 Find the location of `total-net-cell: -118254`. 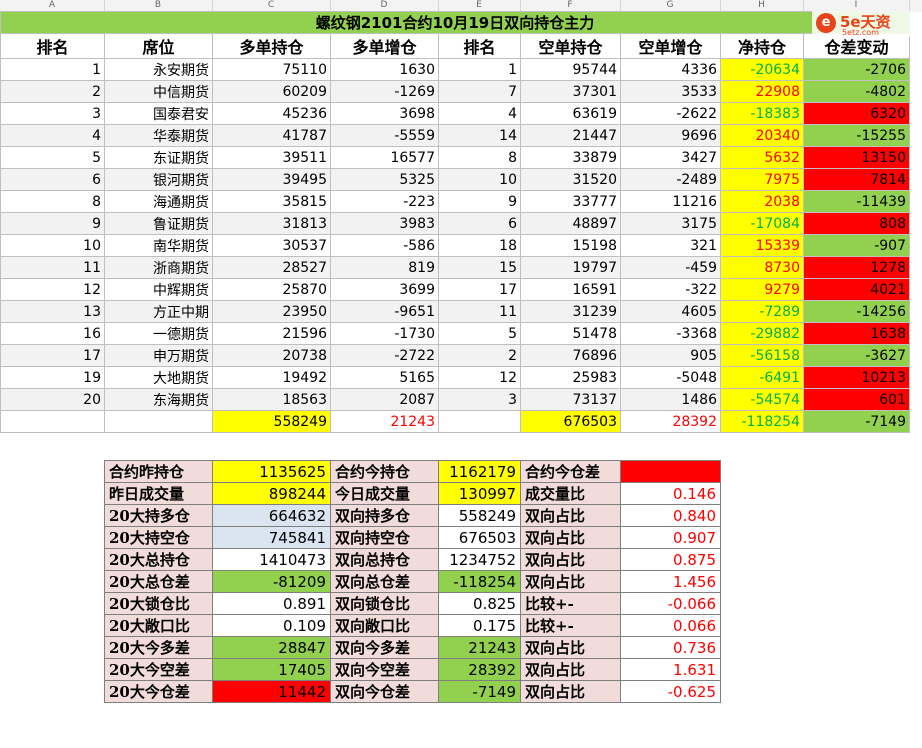

total-net-cell: -118254 is located at coordinates (762, 421).